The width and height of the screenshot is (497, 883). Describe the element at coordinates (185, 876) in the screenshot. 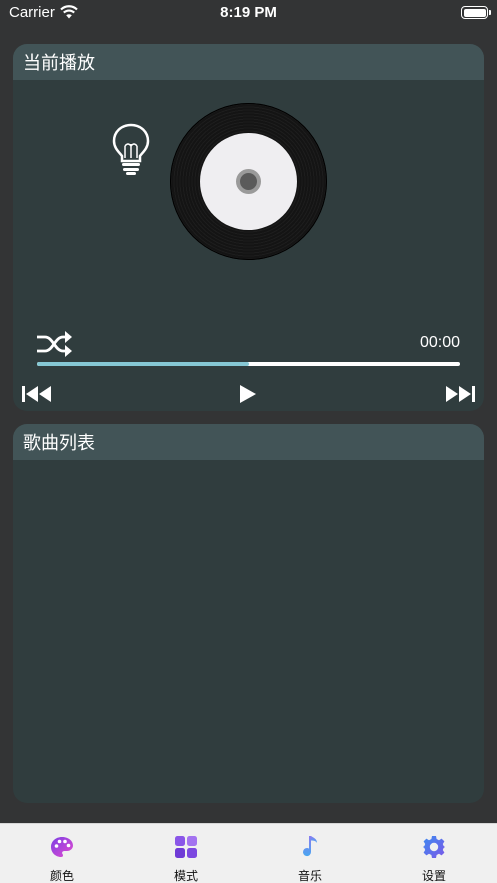

I see `tab-label-mode: 模式` at that location.